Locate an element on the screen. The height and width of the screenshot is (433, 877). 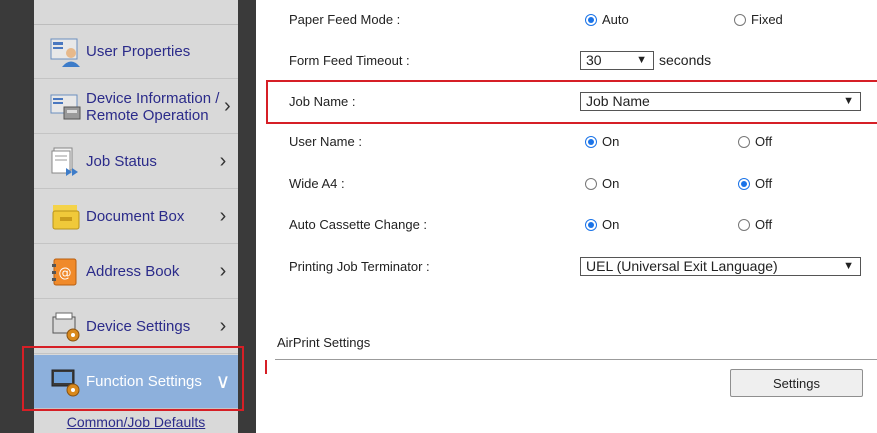
user-name-label: User Name : is located at coordinates (325, 141).